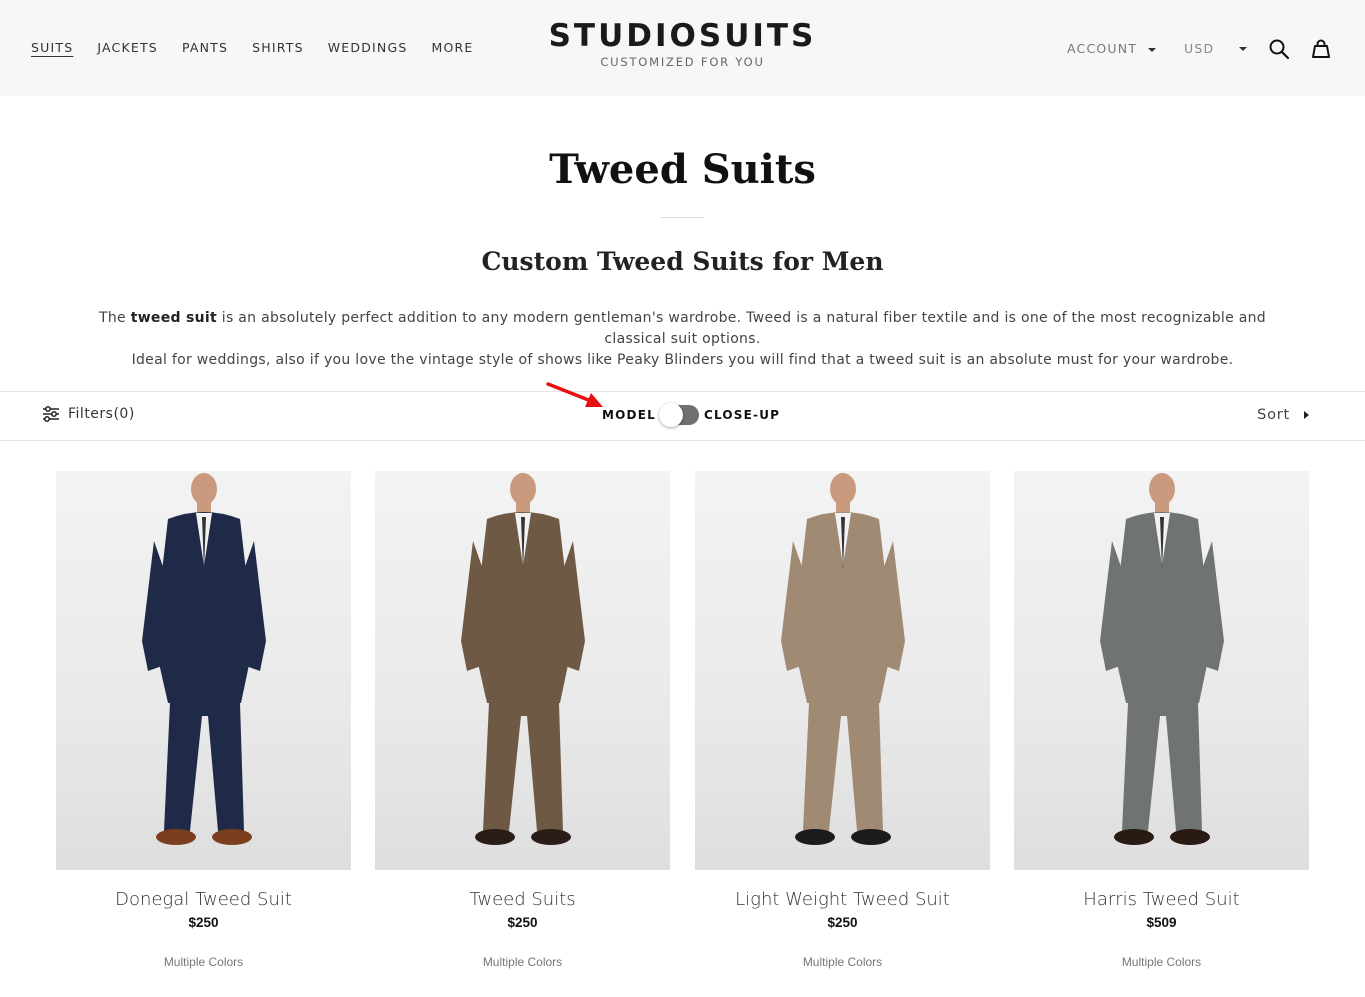 This screenshot has width=1365, height=997. I want to click on product-card: Tweed Suits $250 Multiple Colors, so click(522, 720).